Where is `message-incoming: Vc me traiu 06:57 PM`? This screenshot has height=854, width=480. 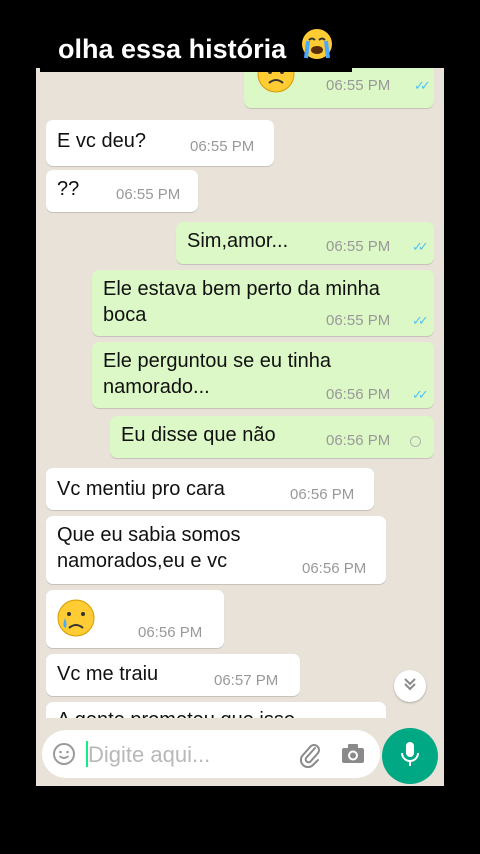
message-incoming: Vc me traiu 06:57 PM is located at coordinates (173, 675).